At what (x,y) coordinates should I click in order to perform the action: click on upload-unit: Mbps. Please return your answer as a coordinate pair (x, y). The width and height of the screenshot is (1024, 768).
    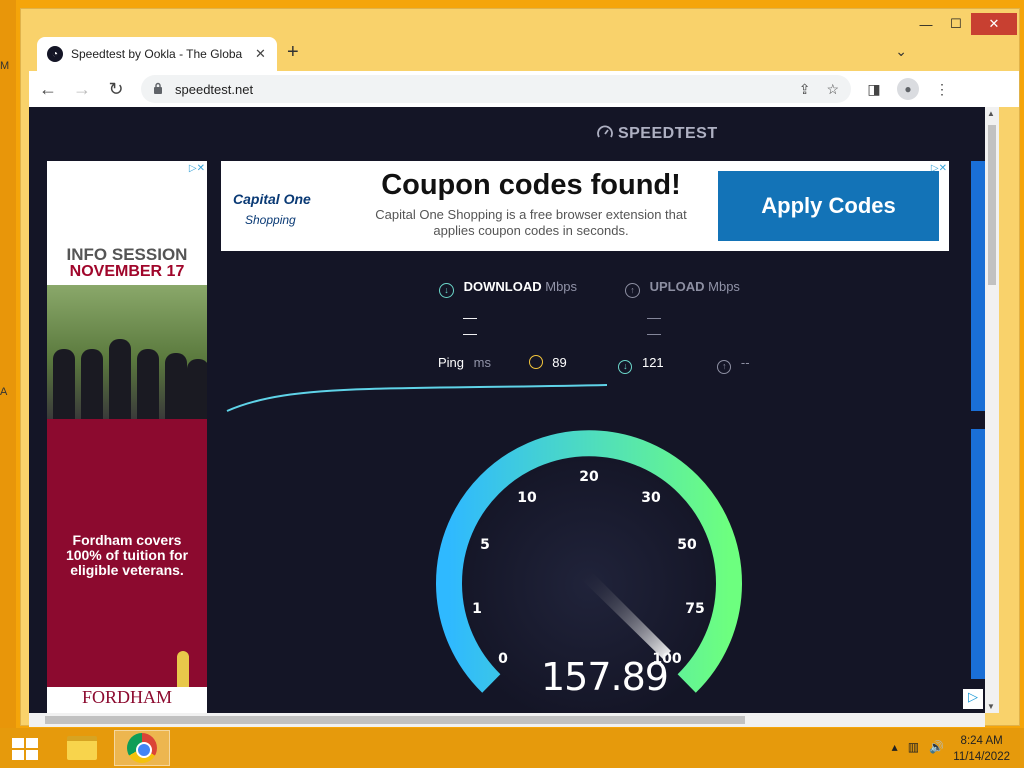
    Looking at the image, I should click on (724, 286).